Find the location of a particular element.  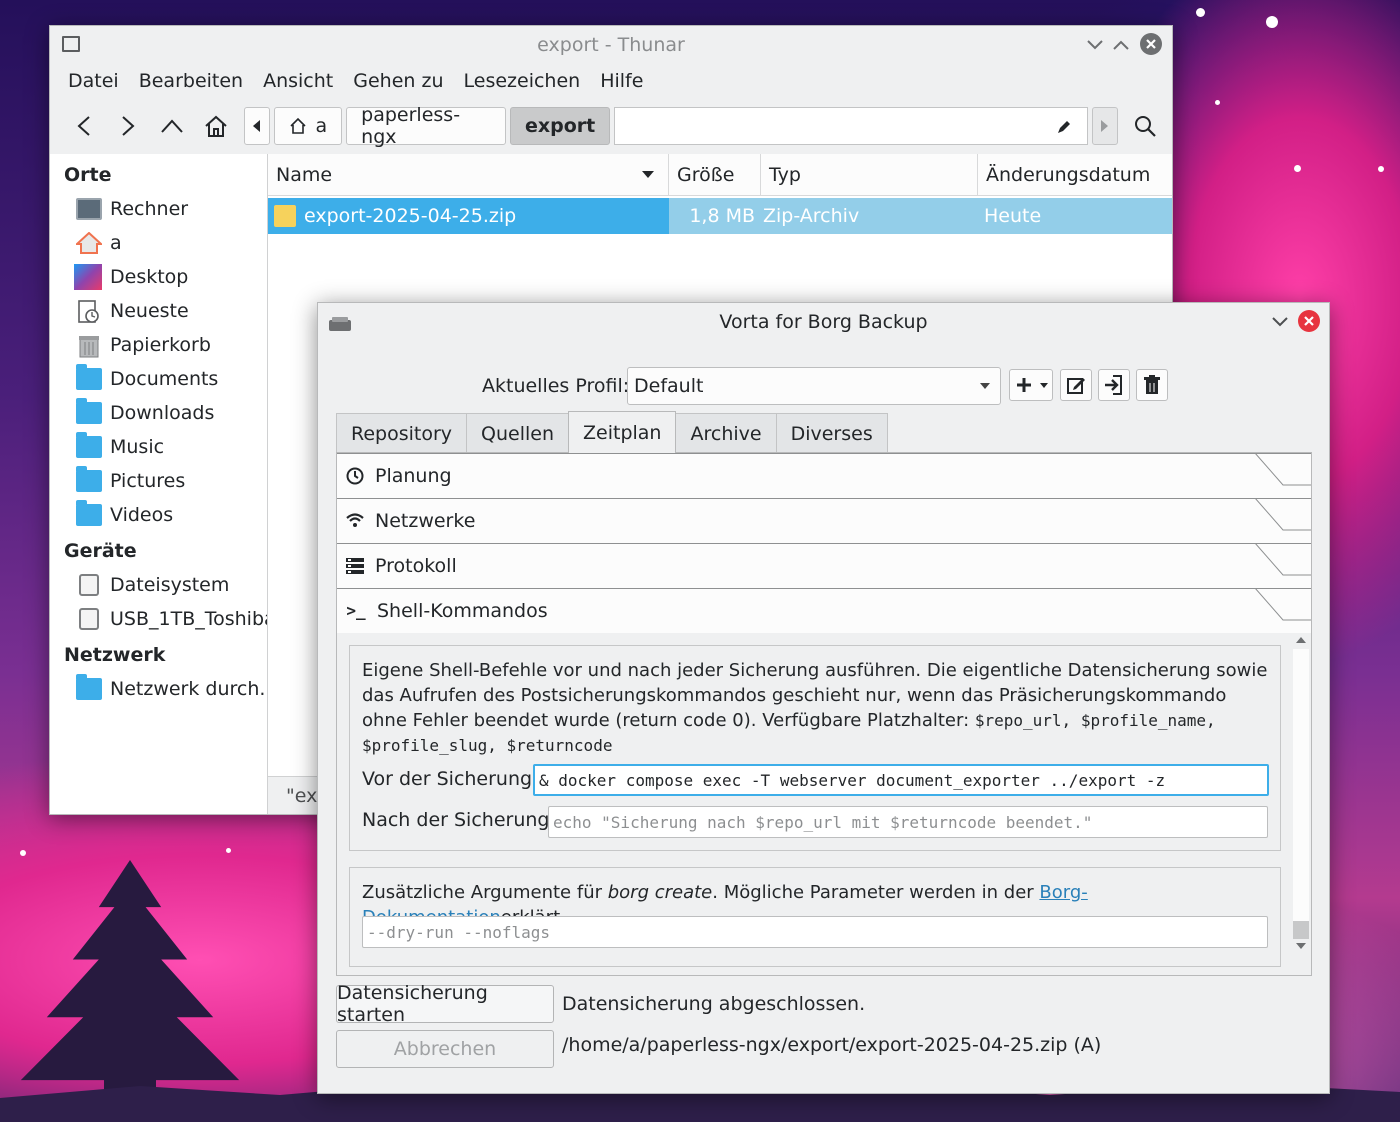

menu-lesezeichen: Lesezeichen is located at coordinates (522, 81).